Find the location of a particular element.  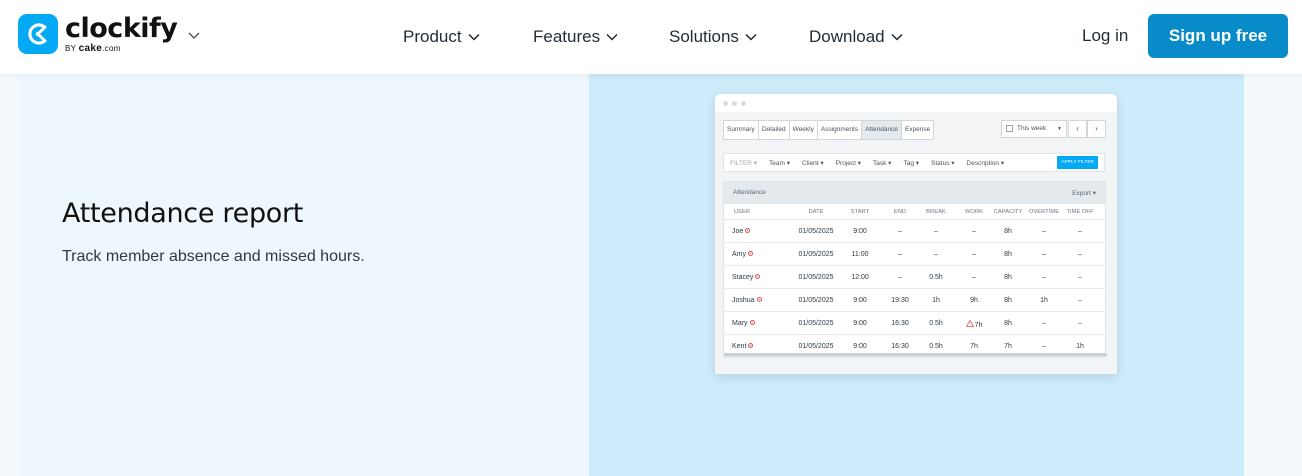

table-cell-start: 11:00 is located at coordinates (860, 254).